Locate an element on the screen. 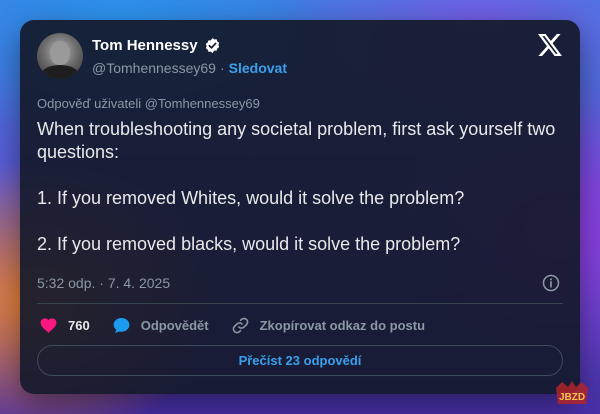  copy-link-label: Zkopírovat odkaz do postu is located at coordinates (342, 325).